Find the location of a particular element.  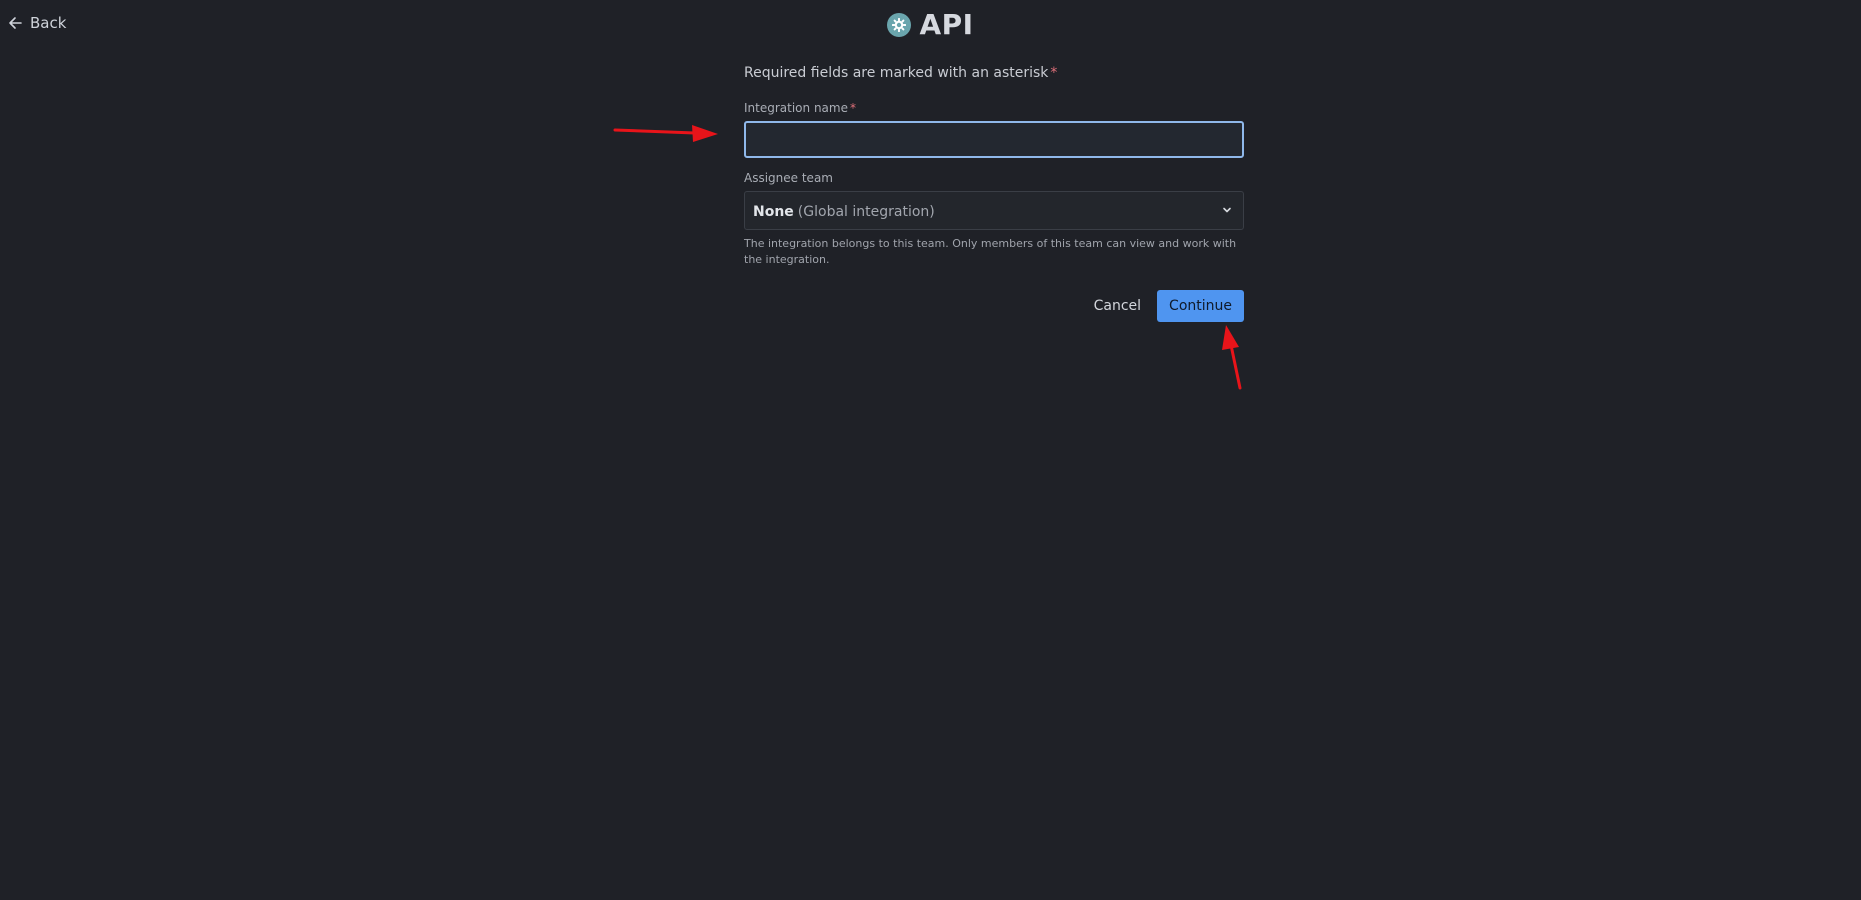

page-header: API is located at coordinates (930, 24).